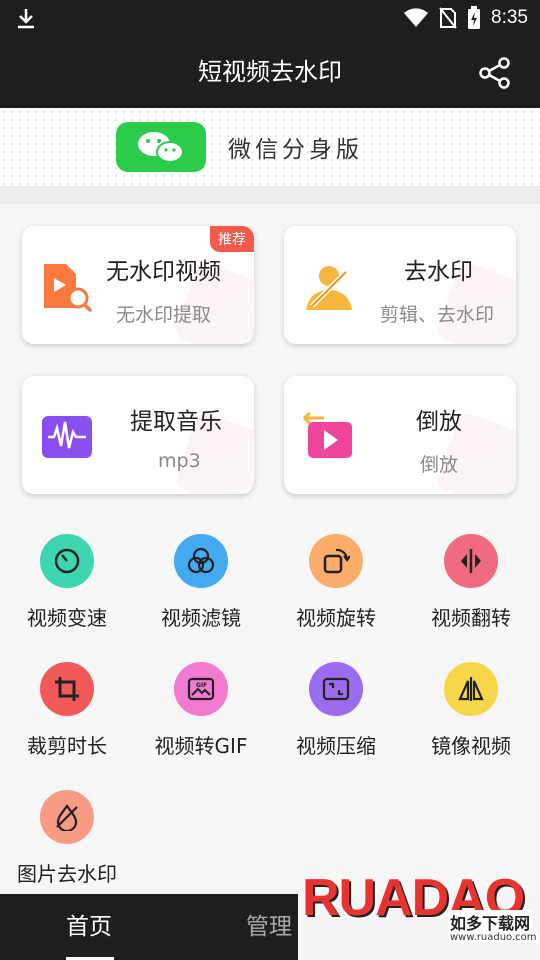 The width and height of the screenshot is (540, 960). What do you see at coordinates (67, 437) in the screenshot?
I see `audio-wave-icon` at bounding box center [67, 437].